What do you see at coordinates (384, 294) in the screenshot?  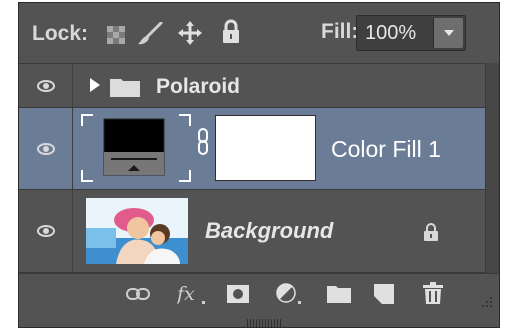 I see `new-layer-icon` at bounding box center [384, 294].